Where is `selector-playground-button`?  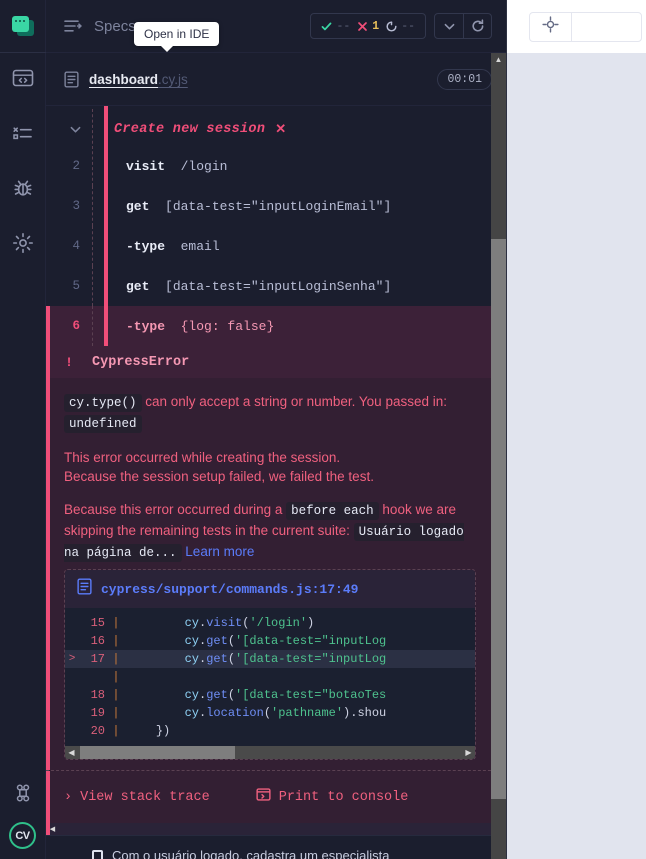
selector-playground-button is located at coordinates (550, 27).